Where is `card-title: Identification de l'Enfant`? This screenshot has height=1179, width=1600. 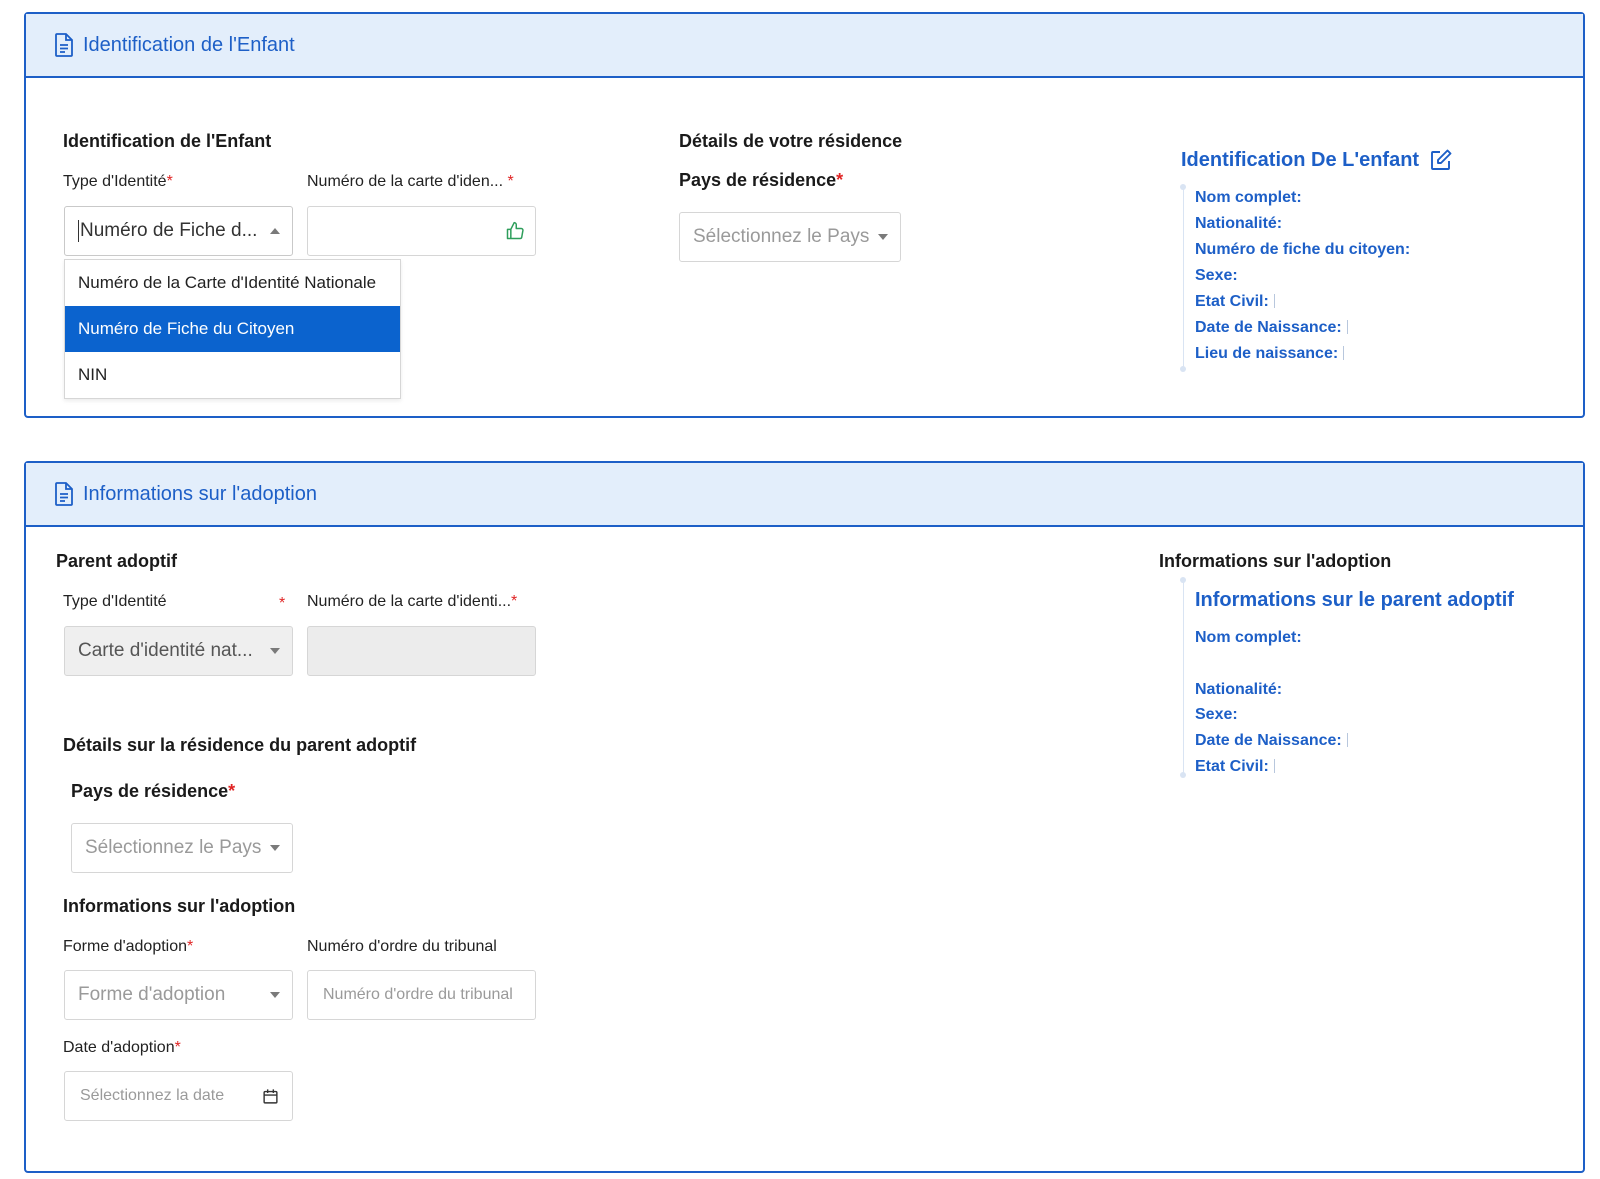
card-title: Identification de l'Enfant is located at coordinates (189, 44).